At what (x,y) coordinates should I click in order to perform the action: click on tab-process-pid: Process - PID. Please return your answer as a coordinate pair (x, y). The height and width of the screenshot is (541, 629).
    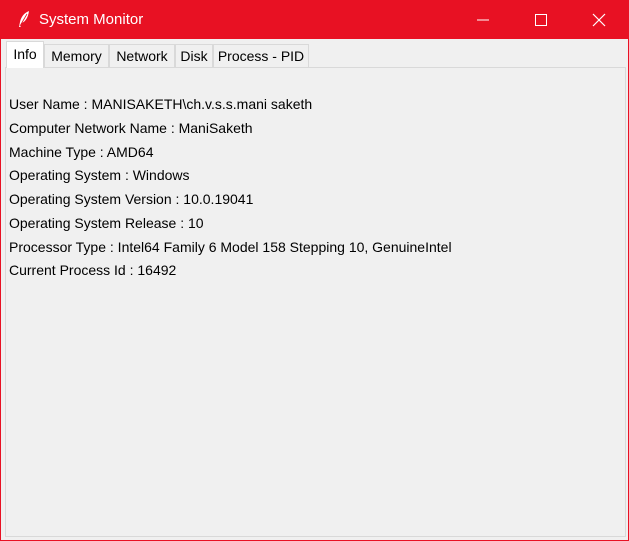
    Looking at the image, I should click on (261, 55).